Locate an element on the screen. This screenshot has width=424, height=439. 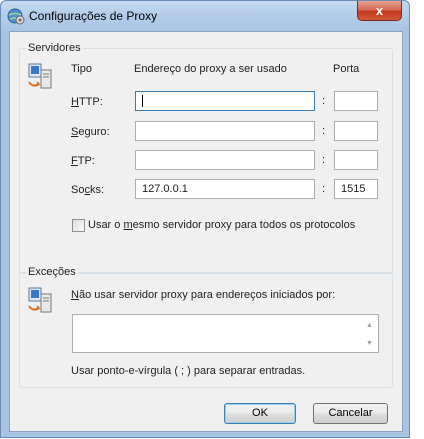
exceptions-scrollbar: ▲ ▼ is located at coordinates (369, 333).